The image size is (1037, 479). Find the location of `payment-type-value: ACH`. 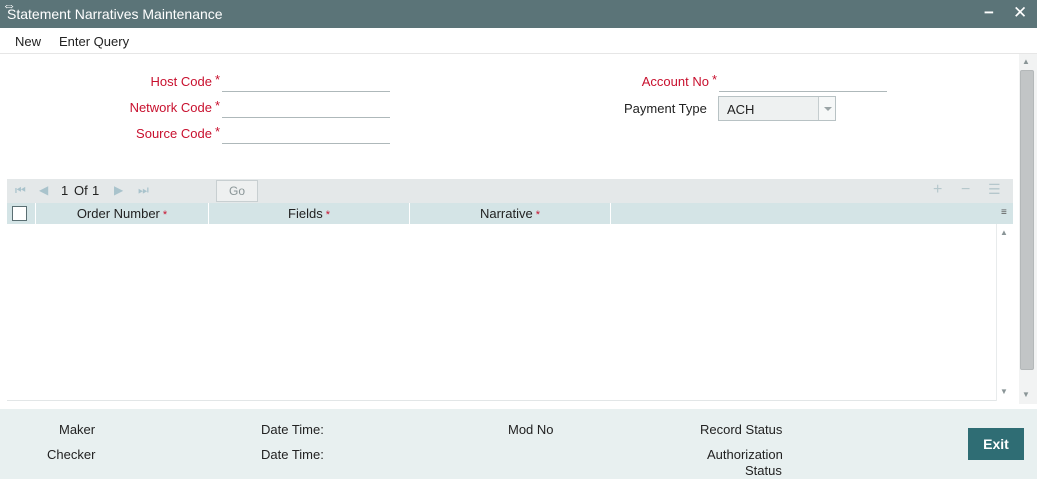

payment-type-value: ACH is located at coordinates (741, 109).